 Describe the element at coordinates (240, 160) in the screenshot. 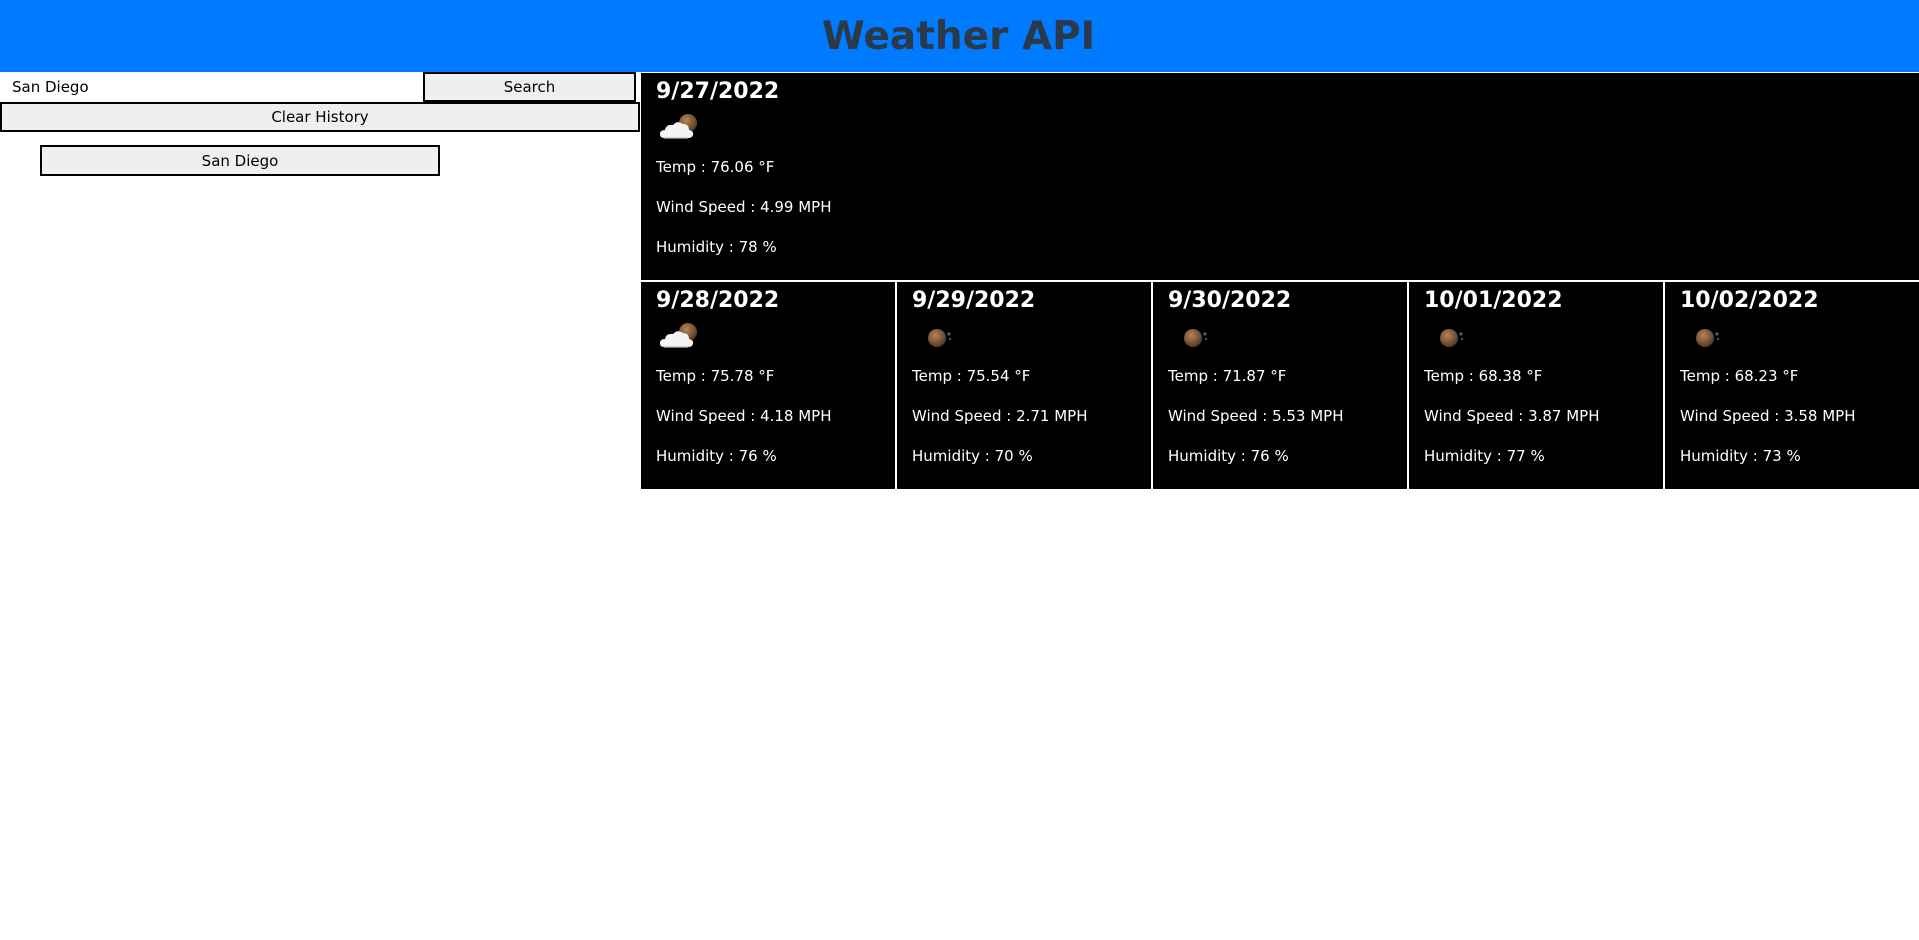

I see `history-item-san-diego: San Diego` at that location.